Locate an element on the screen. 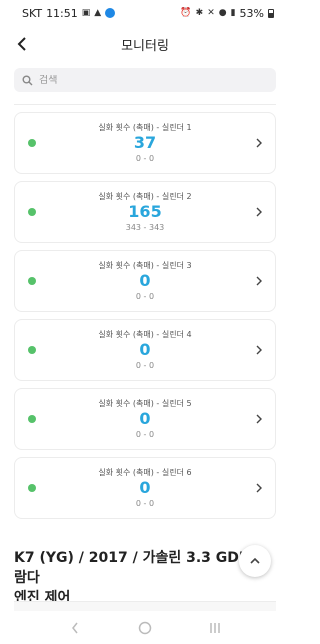  card-label: 실화 횟수 (촉매) - 실린더 4 is located at coordinates (145, 334).